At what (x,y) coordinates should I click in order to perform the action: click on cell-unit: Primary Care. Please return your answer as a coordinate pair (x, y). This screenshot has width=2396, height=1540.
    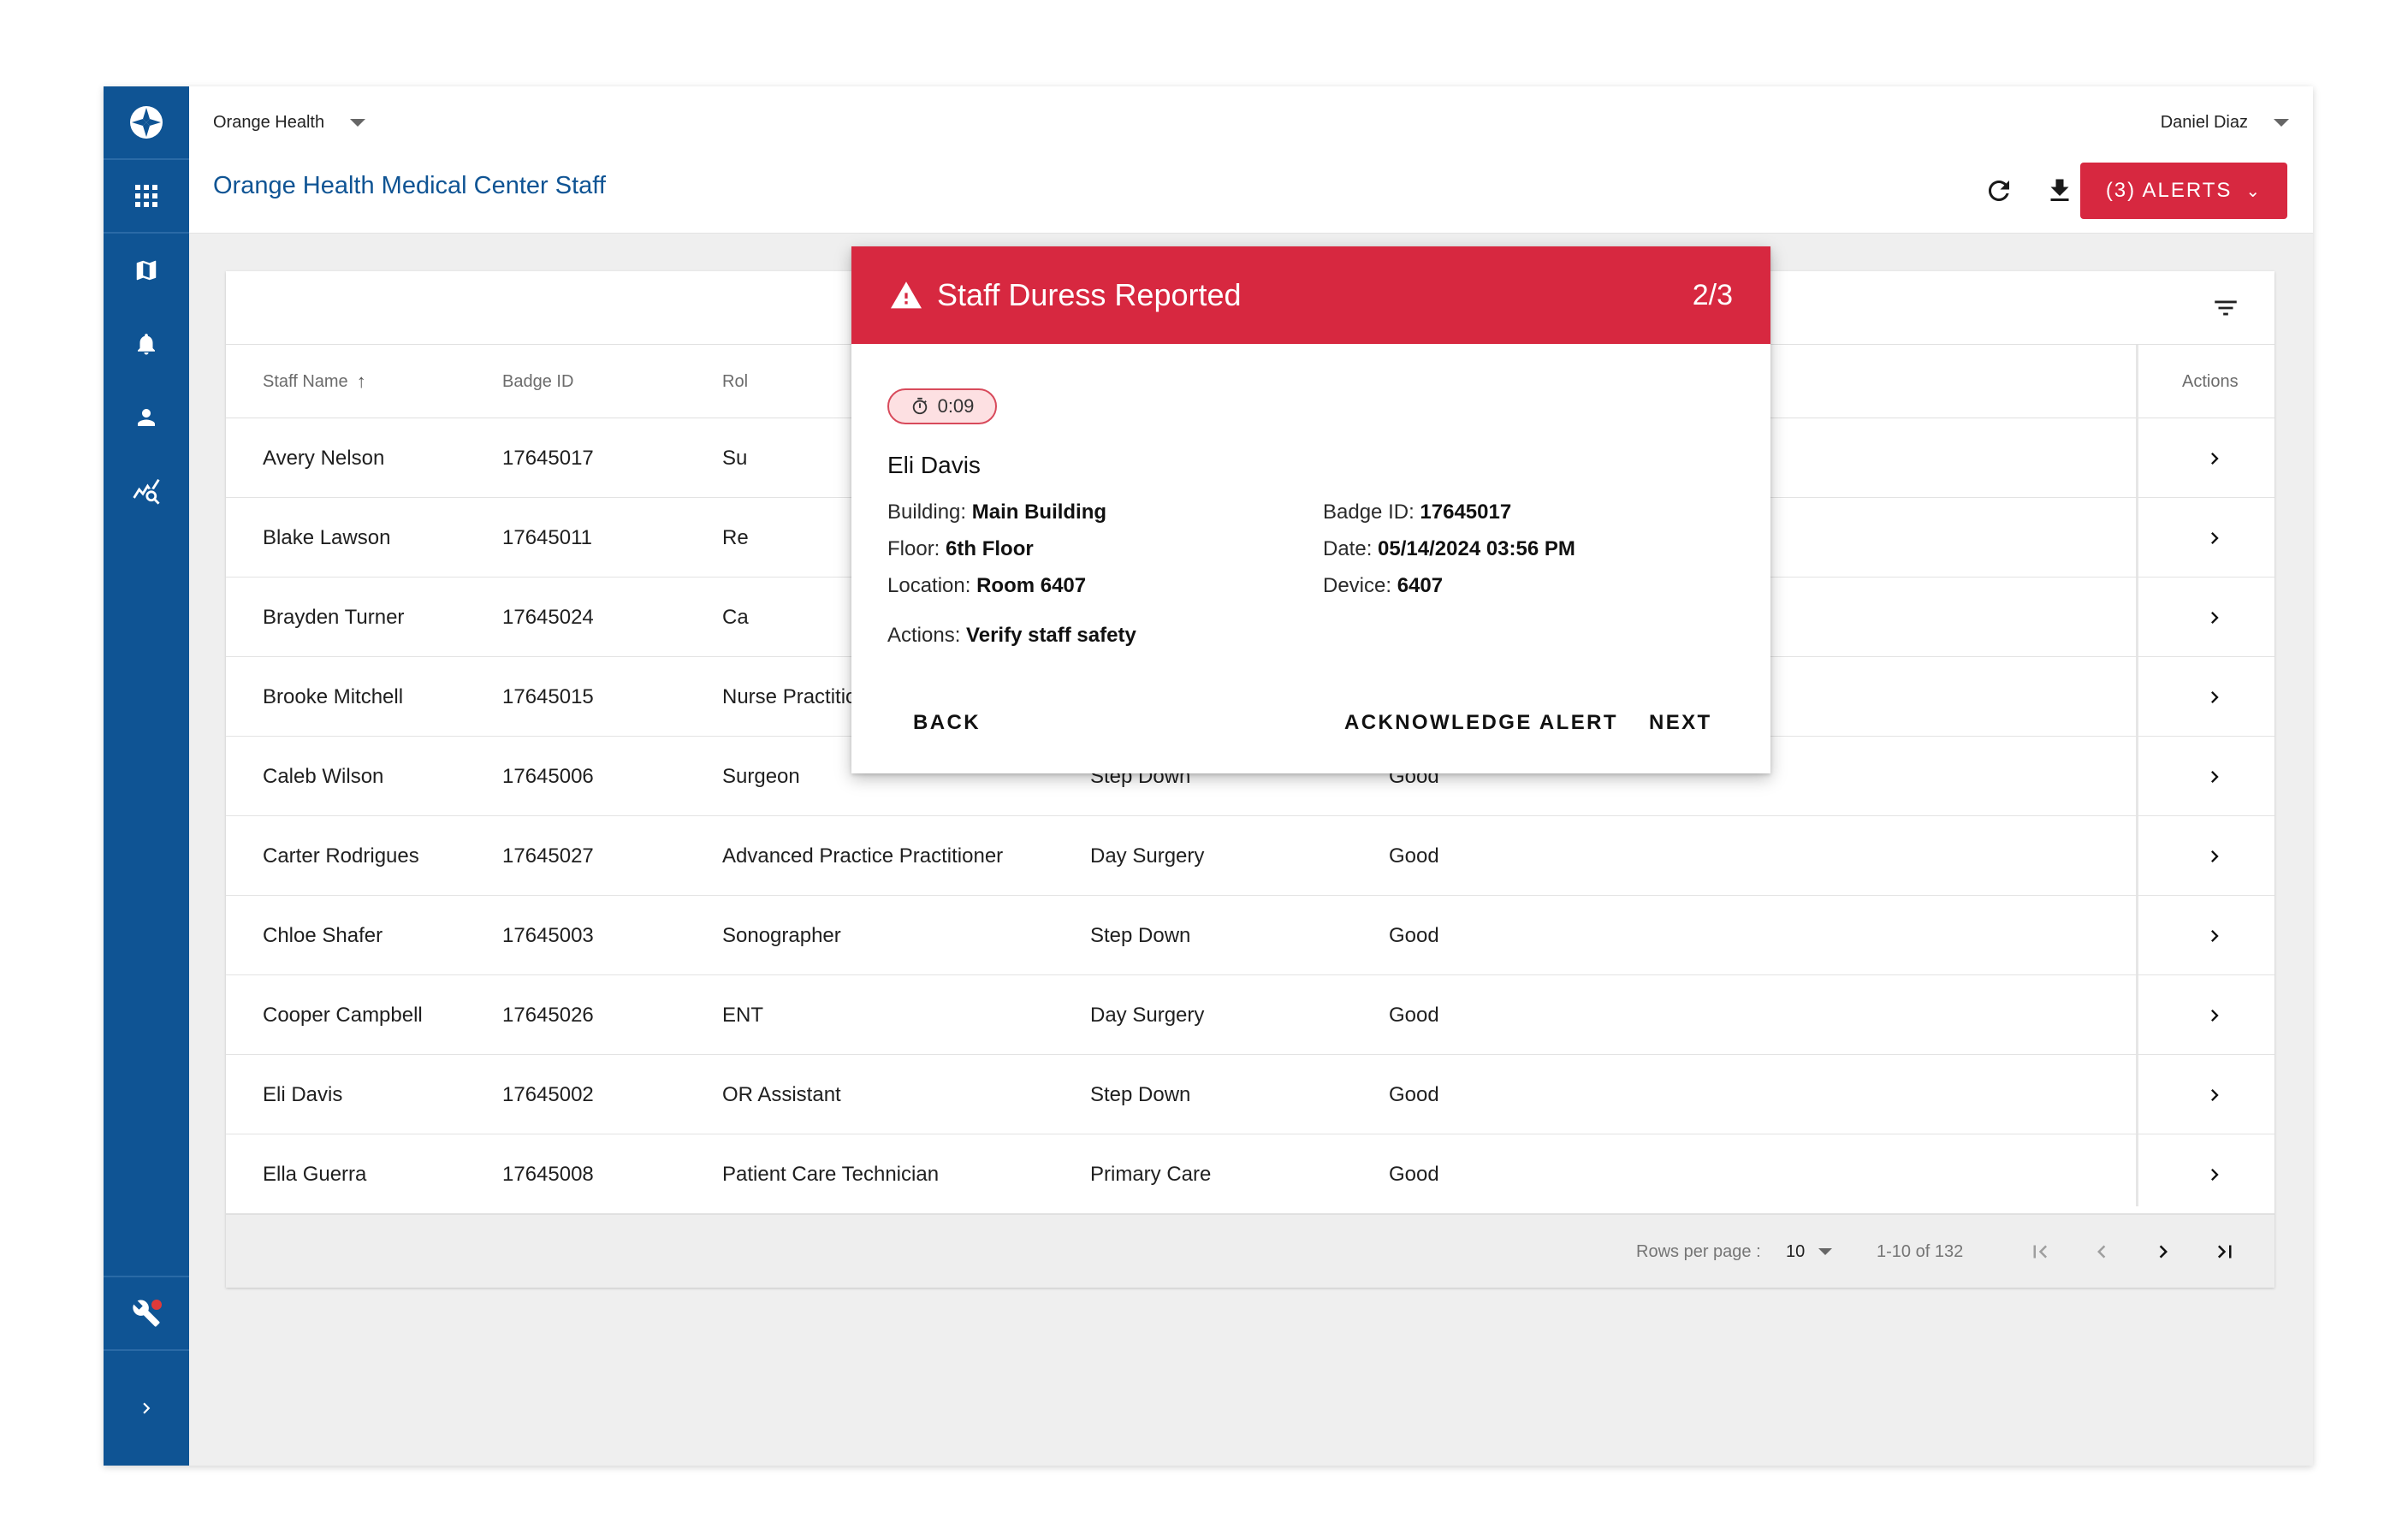
    Looking at the image, I should click on (1151, 1174).